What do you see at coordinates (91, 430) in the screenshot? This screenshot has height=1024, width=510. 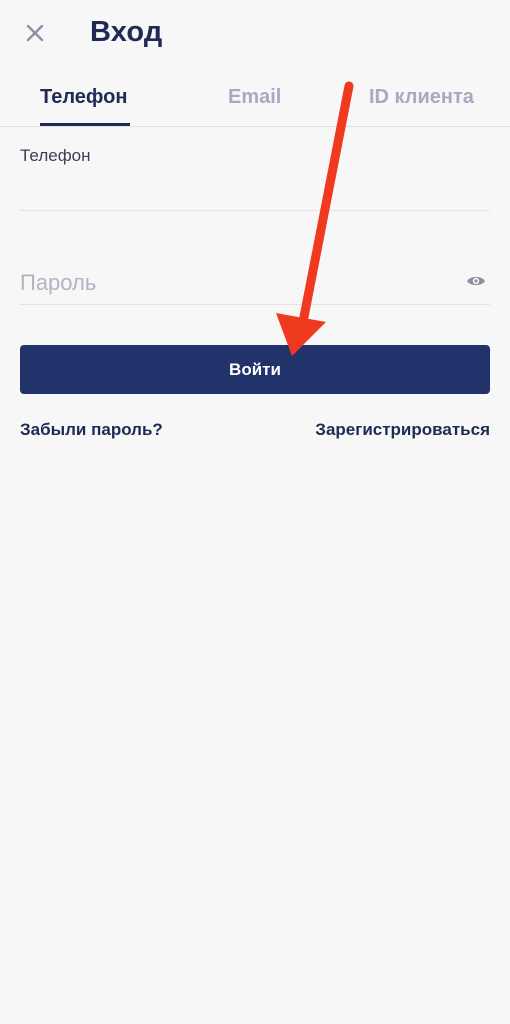 I see `forgot-password-link: Забыли пароль?` at bounding box center [91, 430].